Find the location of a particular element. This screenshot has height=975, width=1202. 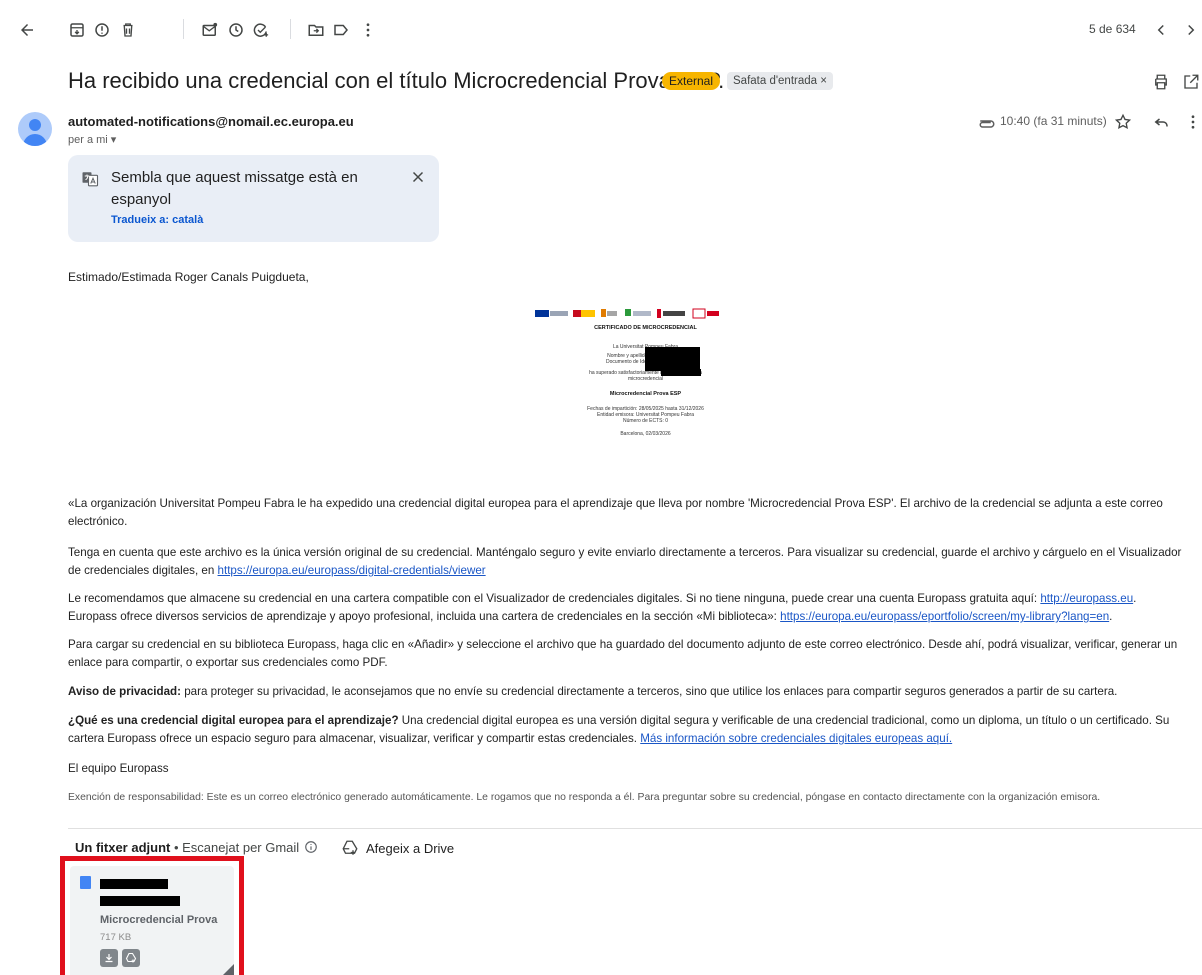

attachment-count: Un fitxer adjunt is located at coordinates (123, 847).